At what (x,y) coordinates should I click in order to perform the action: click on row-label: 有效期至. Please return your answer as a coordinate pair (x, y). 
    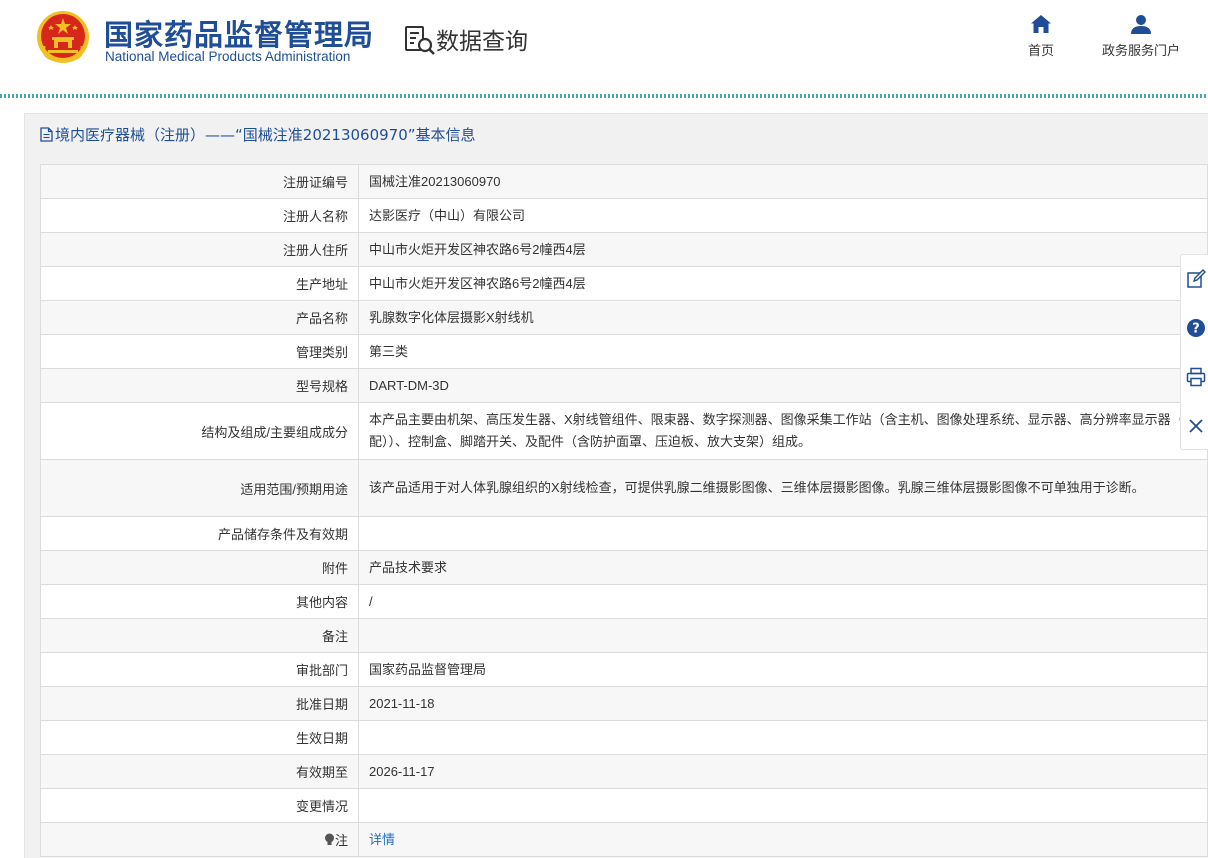
    Looking at the image, I should click on (199, 771).